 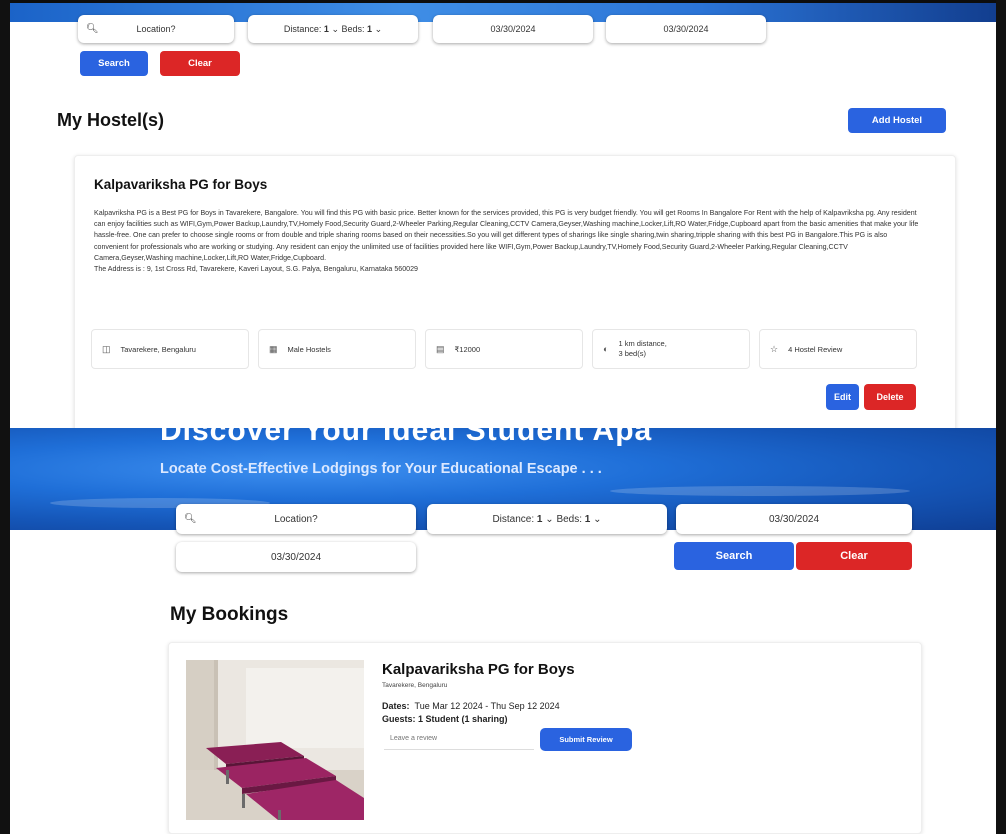 I want to click on submit-review-button: Submit Review, so click(x=586, y=739).